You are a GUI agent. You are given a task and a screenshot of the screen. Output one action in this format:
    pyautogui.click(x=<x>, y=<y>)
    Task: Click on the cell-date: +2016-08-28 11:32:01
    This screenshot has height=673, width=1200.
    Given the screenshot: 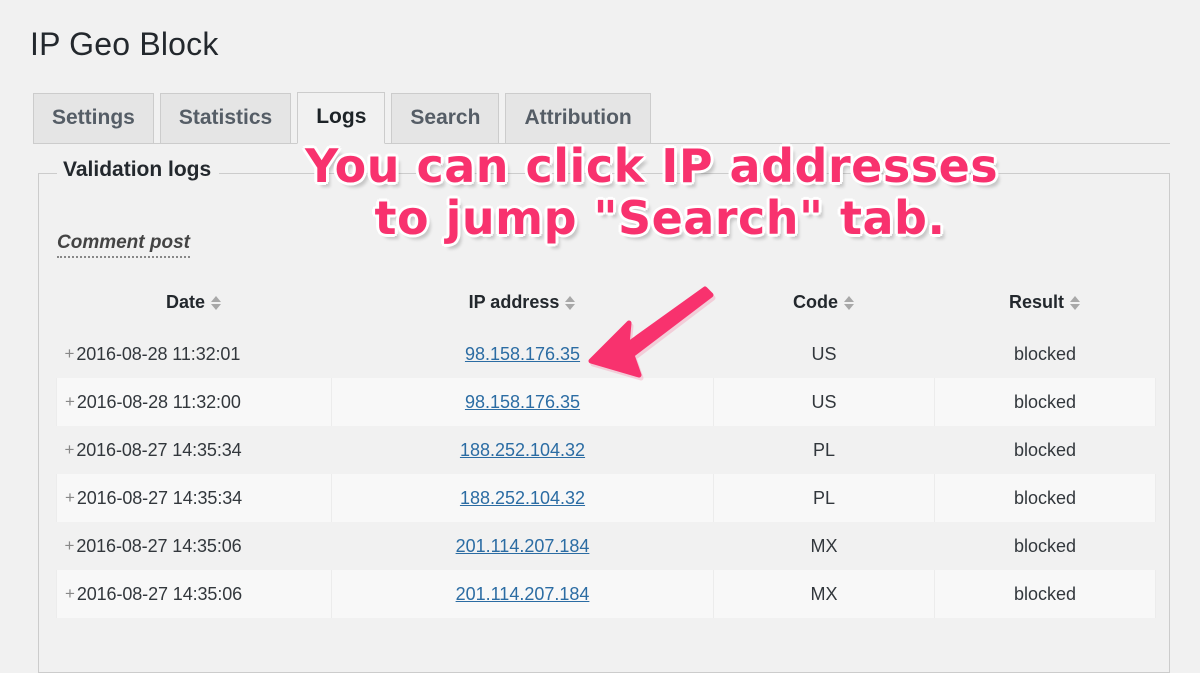 What is the action you would take?
    pyautogui.click(x=194, y=354)
    